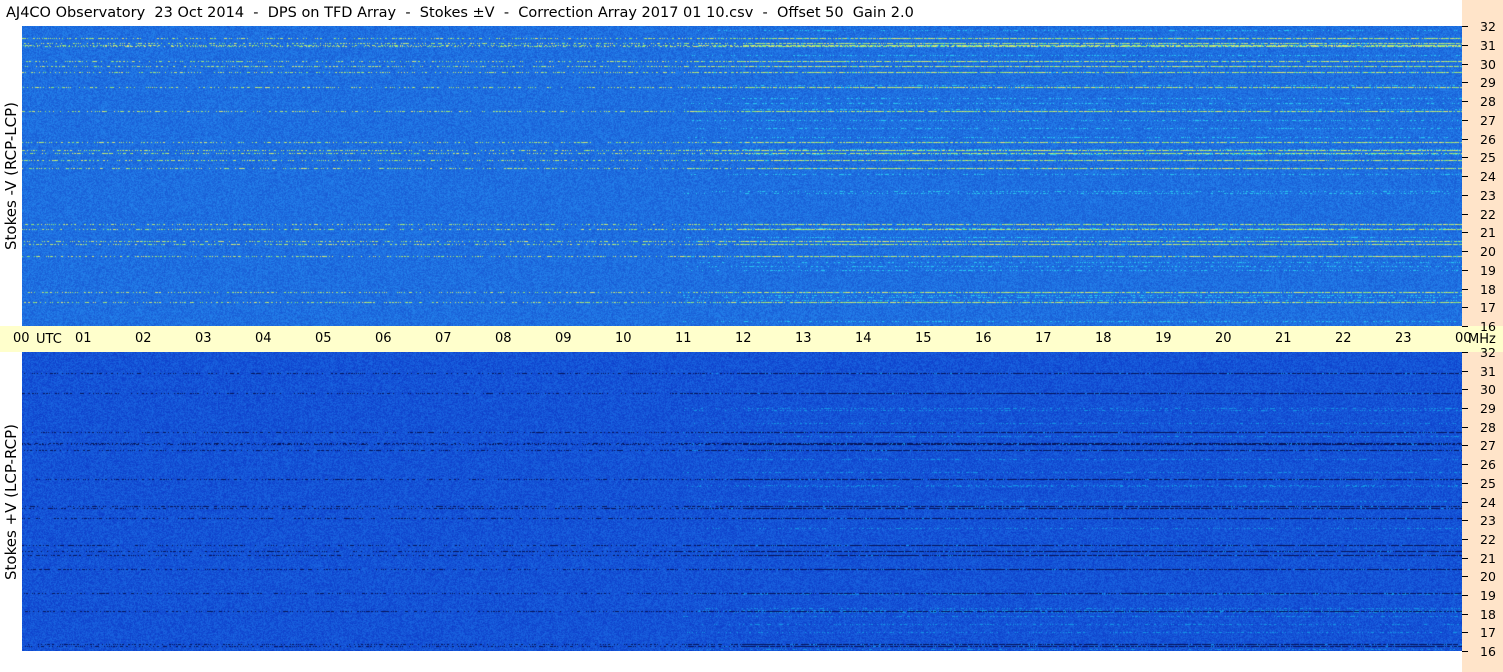 This screenshot has height=672, width=1503. I want to click on time-tick-label: 19, so click(1163, 338).